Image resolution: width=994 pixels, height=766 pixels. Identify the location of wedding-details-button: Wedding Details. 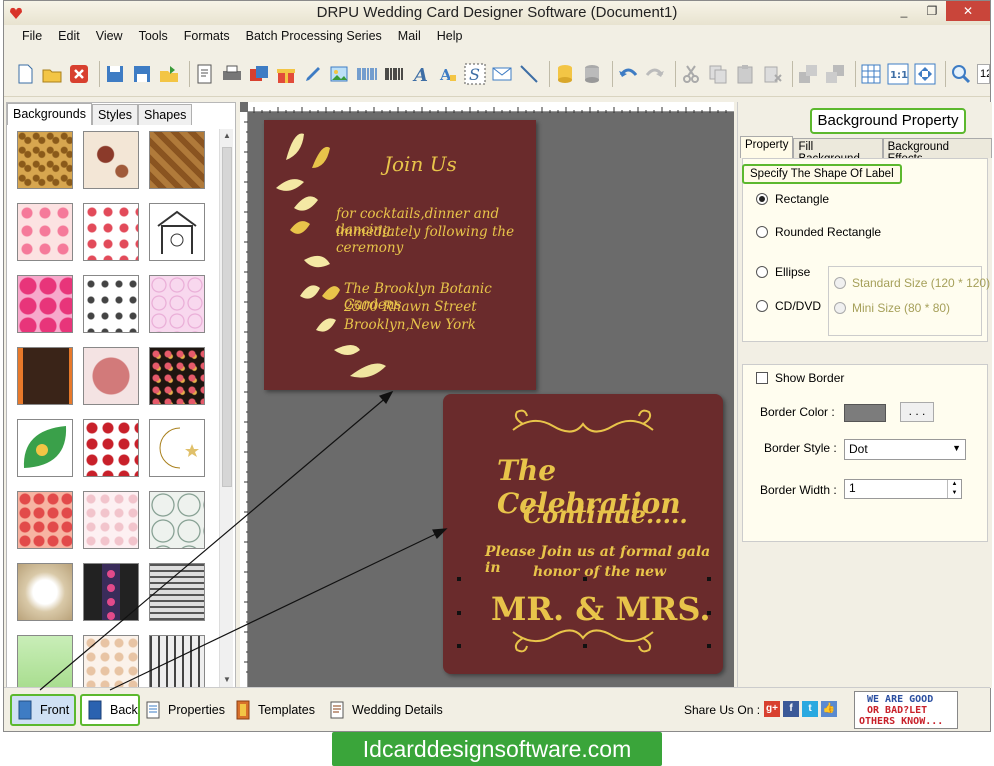
(386, 710).